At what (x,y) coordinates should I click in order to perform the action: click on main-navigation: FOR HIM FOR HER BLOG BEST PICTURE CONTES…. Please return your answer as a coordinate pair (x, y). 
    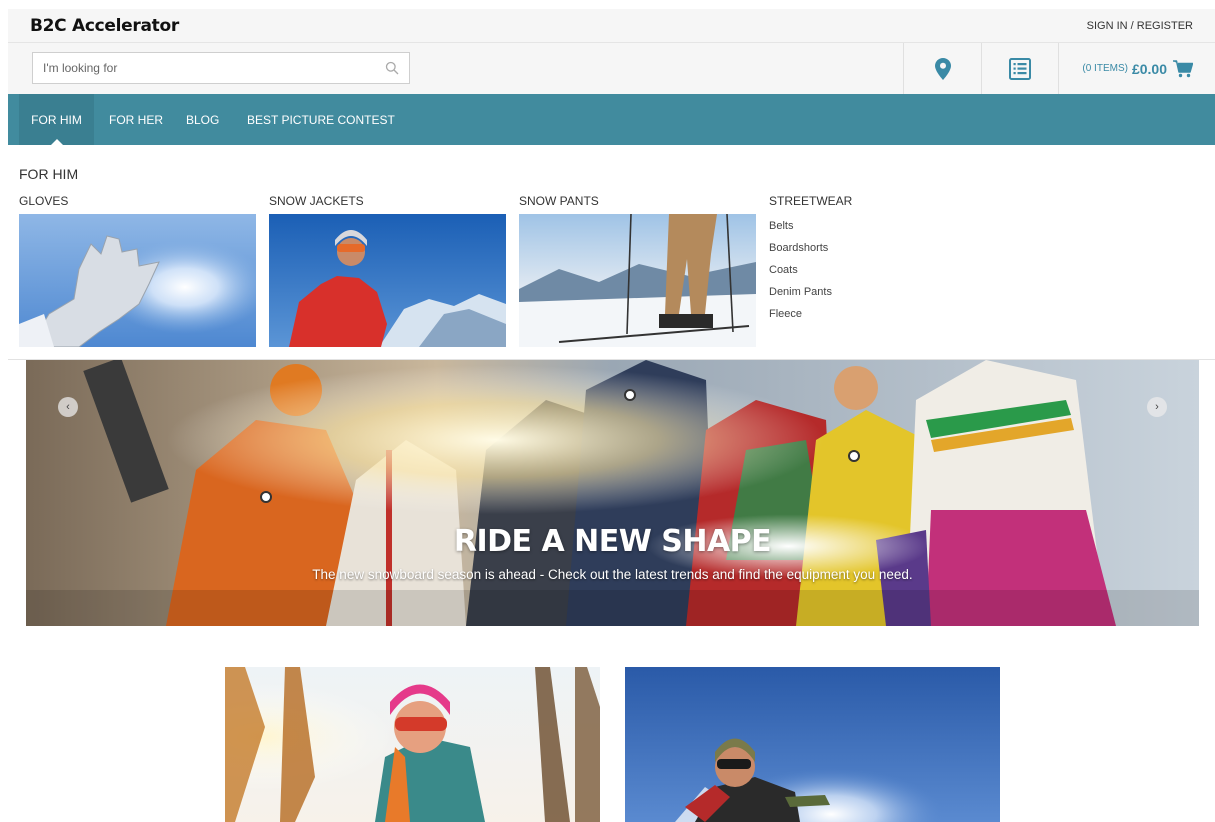
    Looking at the image, I should click on (611, 119).